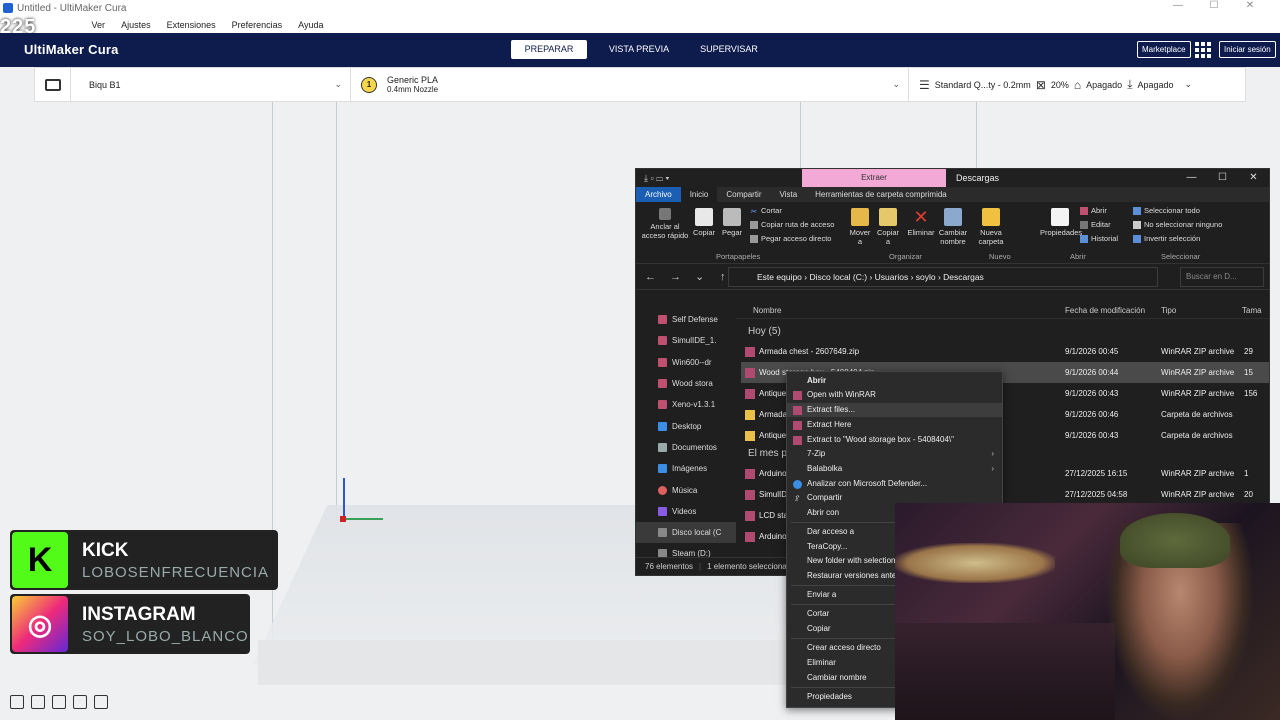 This screenshot has width=1280, height=720. What do you see at coordinates (894, 425) in the screenshot?
I see `menu-item-extract-here: Extract Here` at bounding box center [894, 425].